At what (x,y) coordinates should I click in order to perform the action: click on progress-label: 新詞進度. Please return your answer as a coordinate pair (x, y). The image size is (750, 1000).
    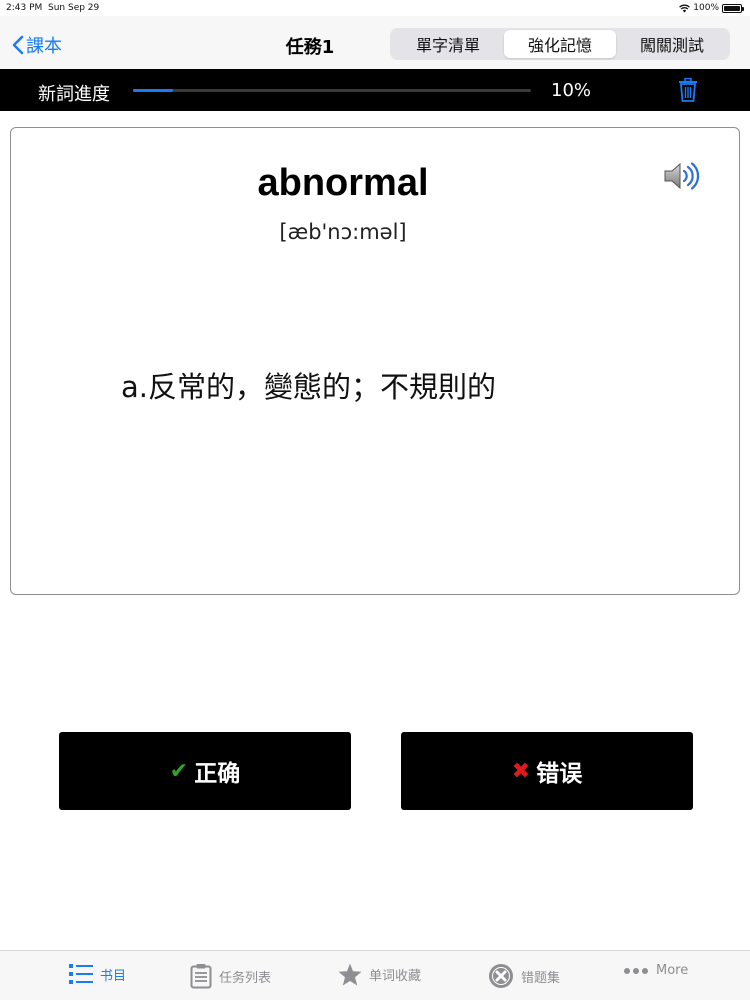
    Looking at the image, I should click on (74, 94).